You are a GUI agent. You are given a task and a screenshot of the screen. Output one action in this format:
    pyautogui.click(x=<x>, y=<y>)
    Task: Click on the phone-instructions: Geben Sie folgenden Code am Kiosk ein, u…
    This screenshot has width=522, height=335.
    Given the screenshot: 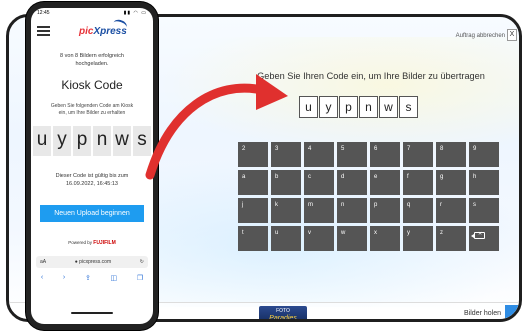 What is the action you would take?
    pyautogui.click(x=92, y=109)
    